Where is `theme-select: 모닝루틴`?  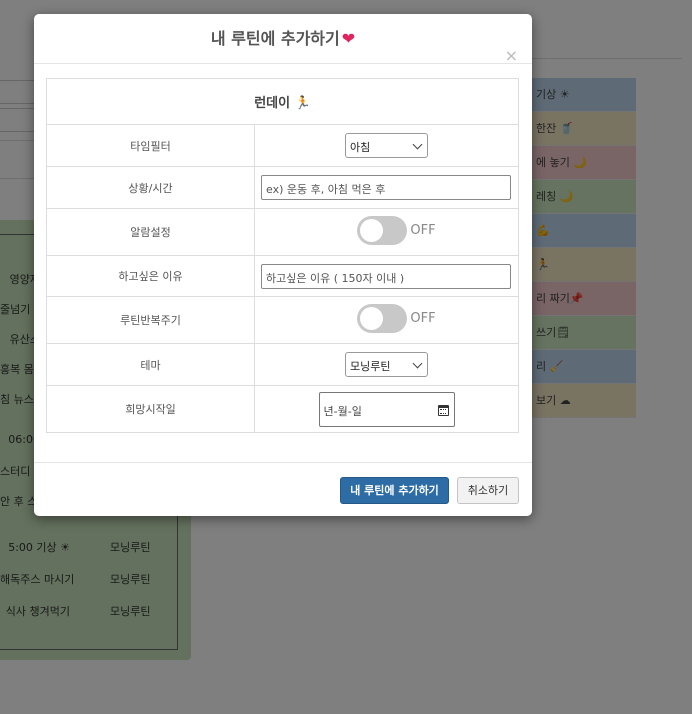 theme-select: 모닝루틴 is located at coordinates (387, 364).